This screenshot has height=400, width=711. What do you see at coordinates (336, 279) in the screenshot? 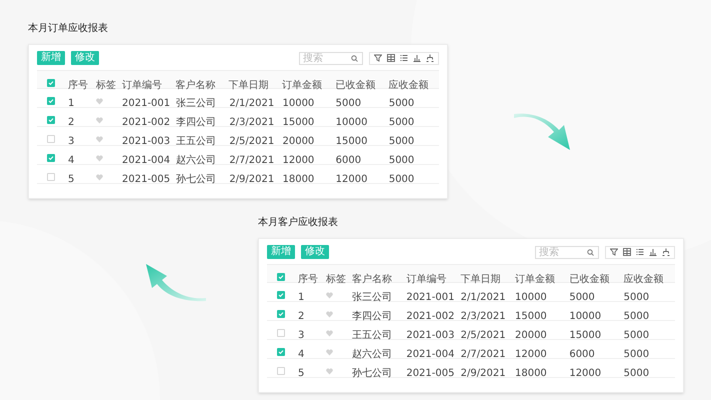
I see `column-header: 标签` at bounding box center [336, 279].